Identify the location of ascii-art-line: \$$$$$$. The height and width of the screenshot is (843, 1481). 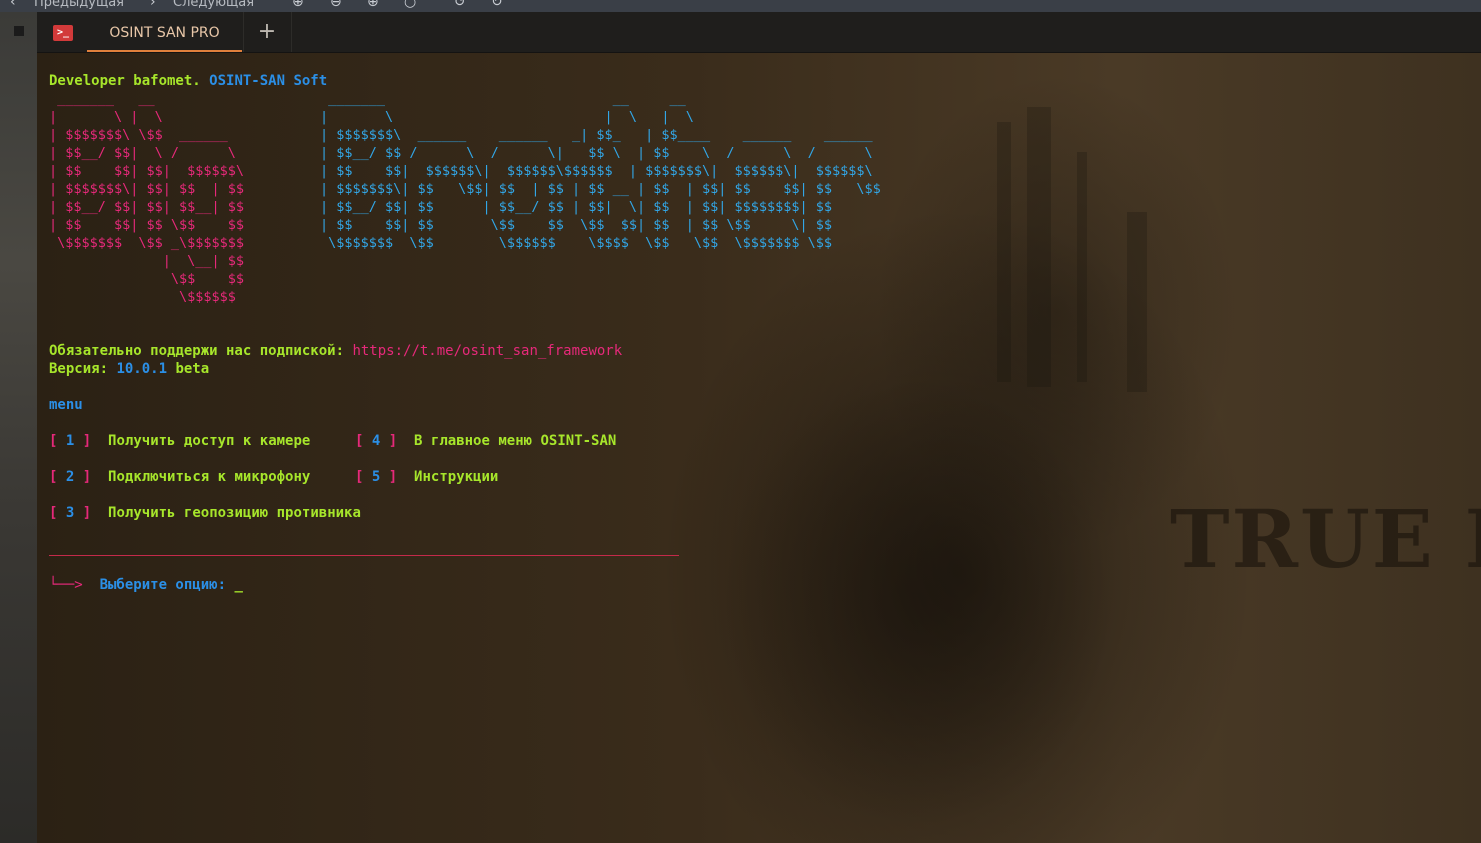
(142, 297).